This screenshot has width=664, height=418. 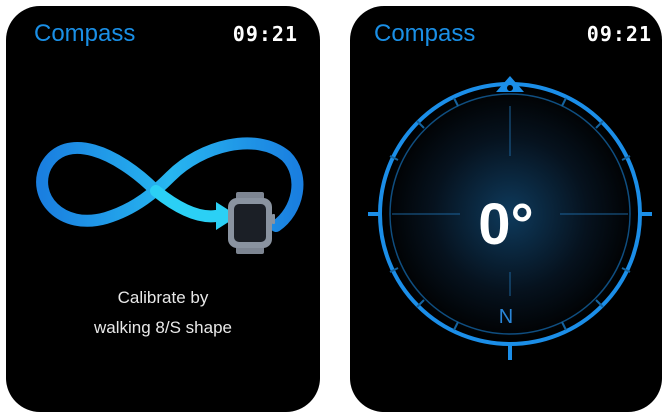 What do you see at coordinates (506, 317) in the screenshot?
I see `cardinal-direction: N` at bounding box center [506, 317].